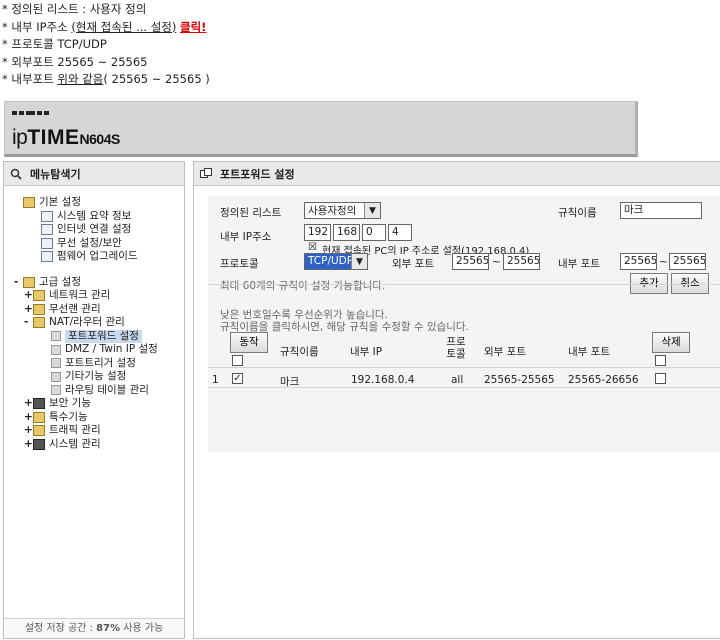  I want to click on sidebar-item: 라우팅 테이블 관리, so click(86, 391).